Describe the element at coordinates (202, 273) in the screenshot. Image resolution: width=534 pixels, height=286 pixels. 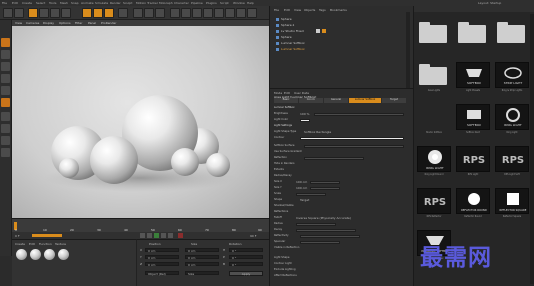
I see `size-mode-dropdown: Size` at that location.